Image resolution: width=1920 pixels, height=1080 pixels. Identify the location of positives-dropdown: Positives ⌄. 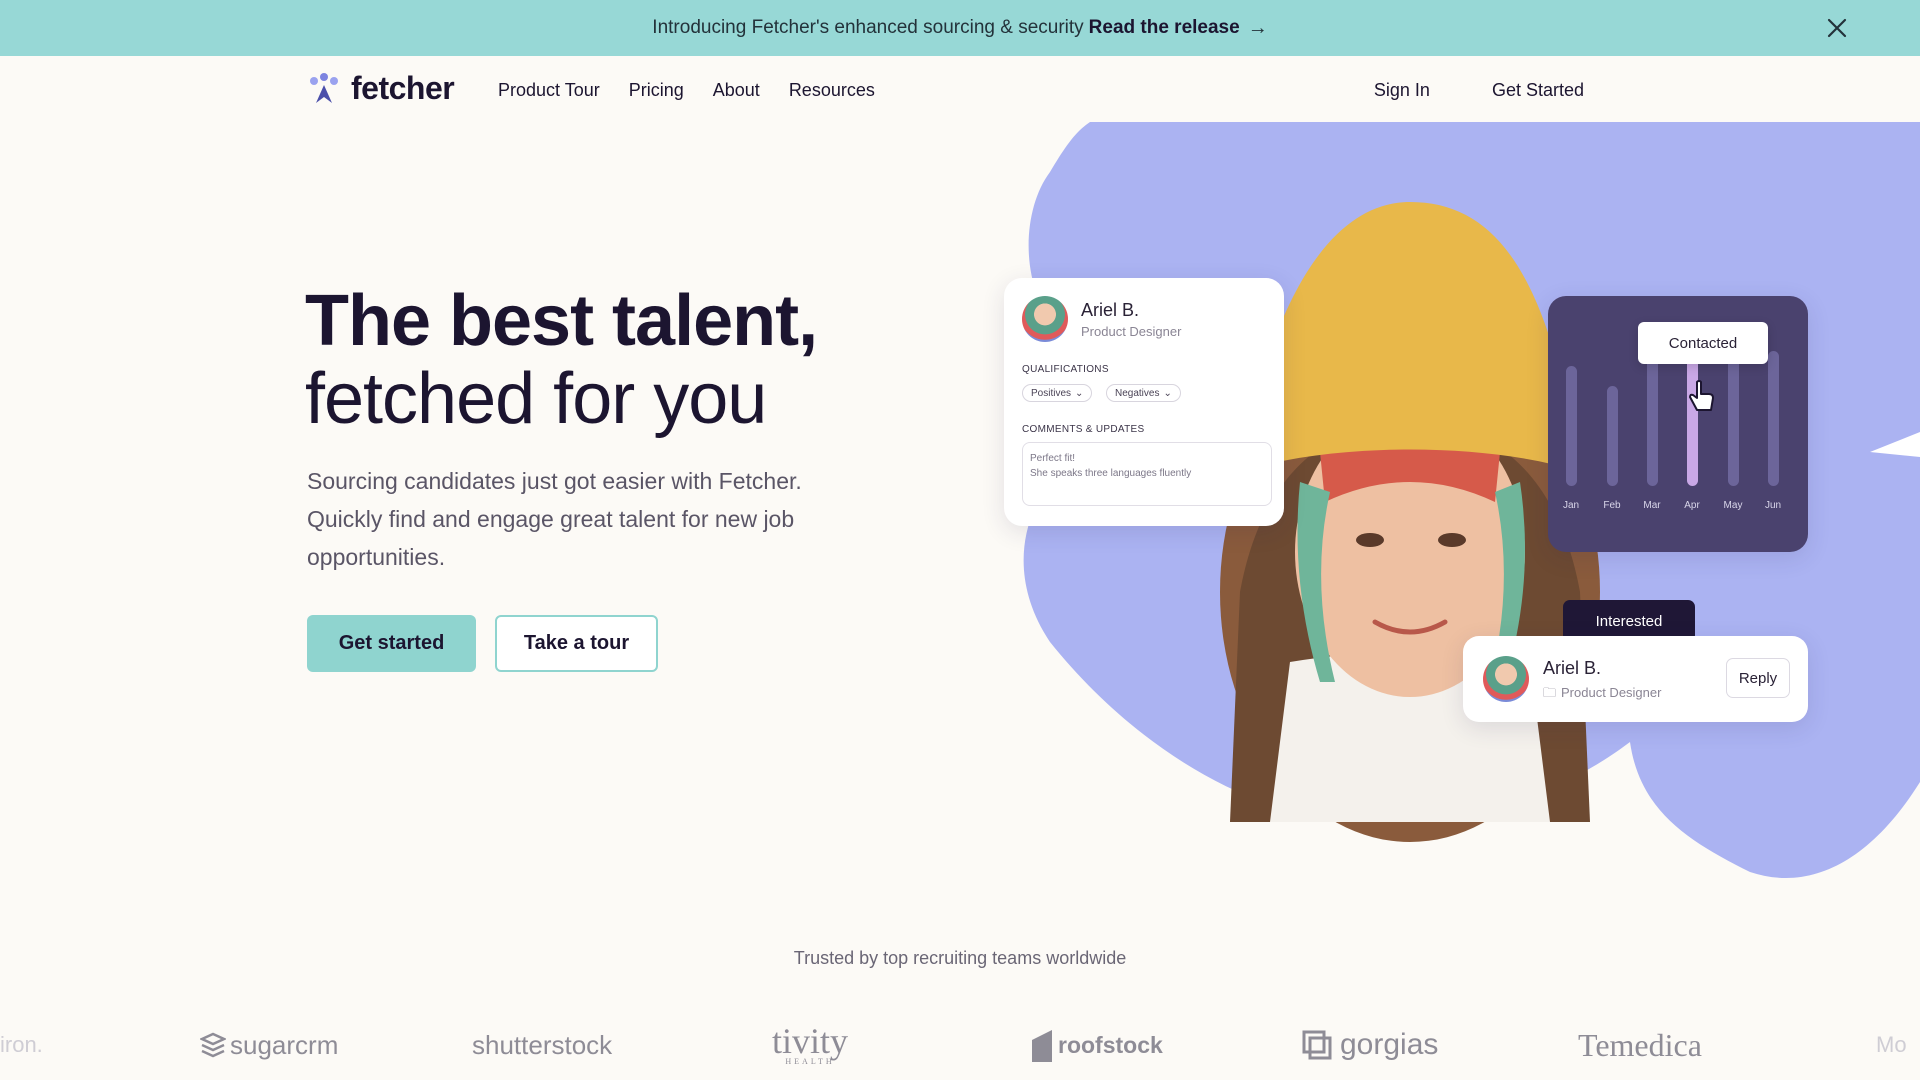
(1057, 393).